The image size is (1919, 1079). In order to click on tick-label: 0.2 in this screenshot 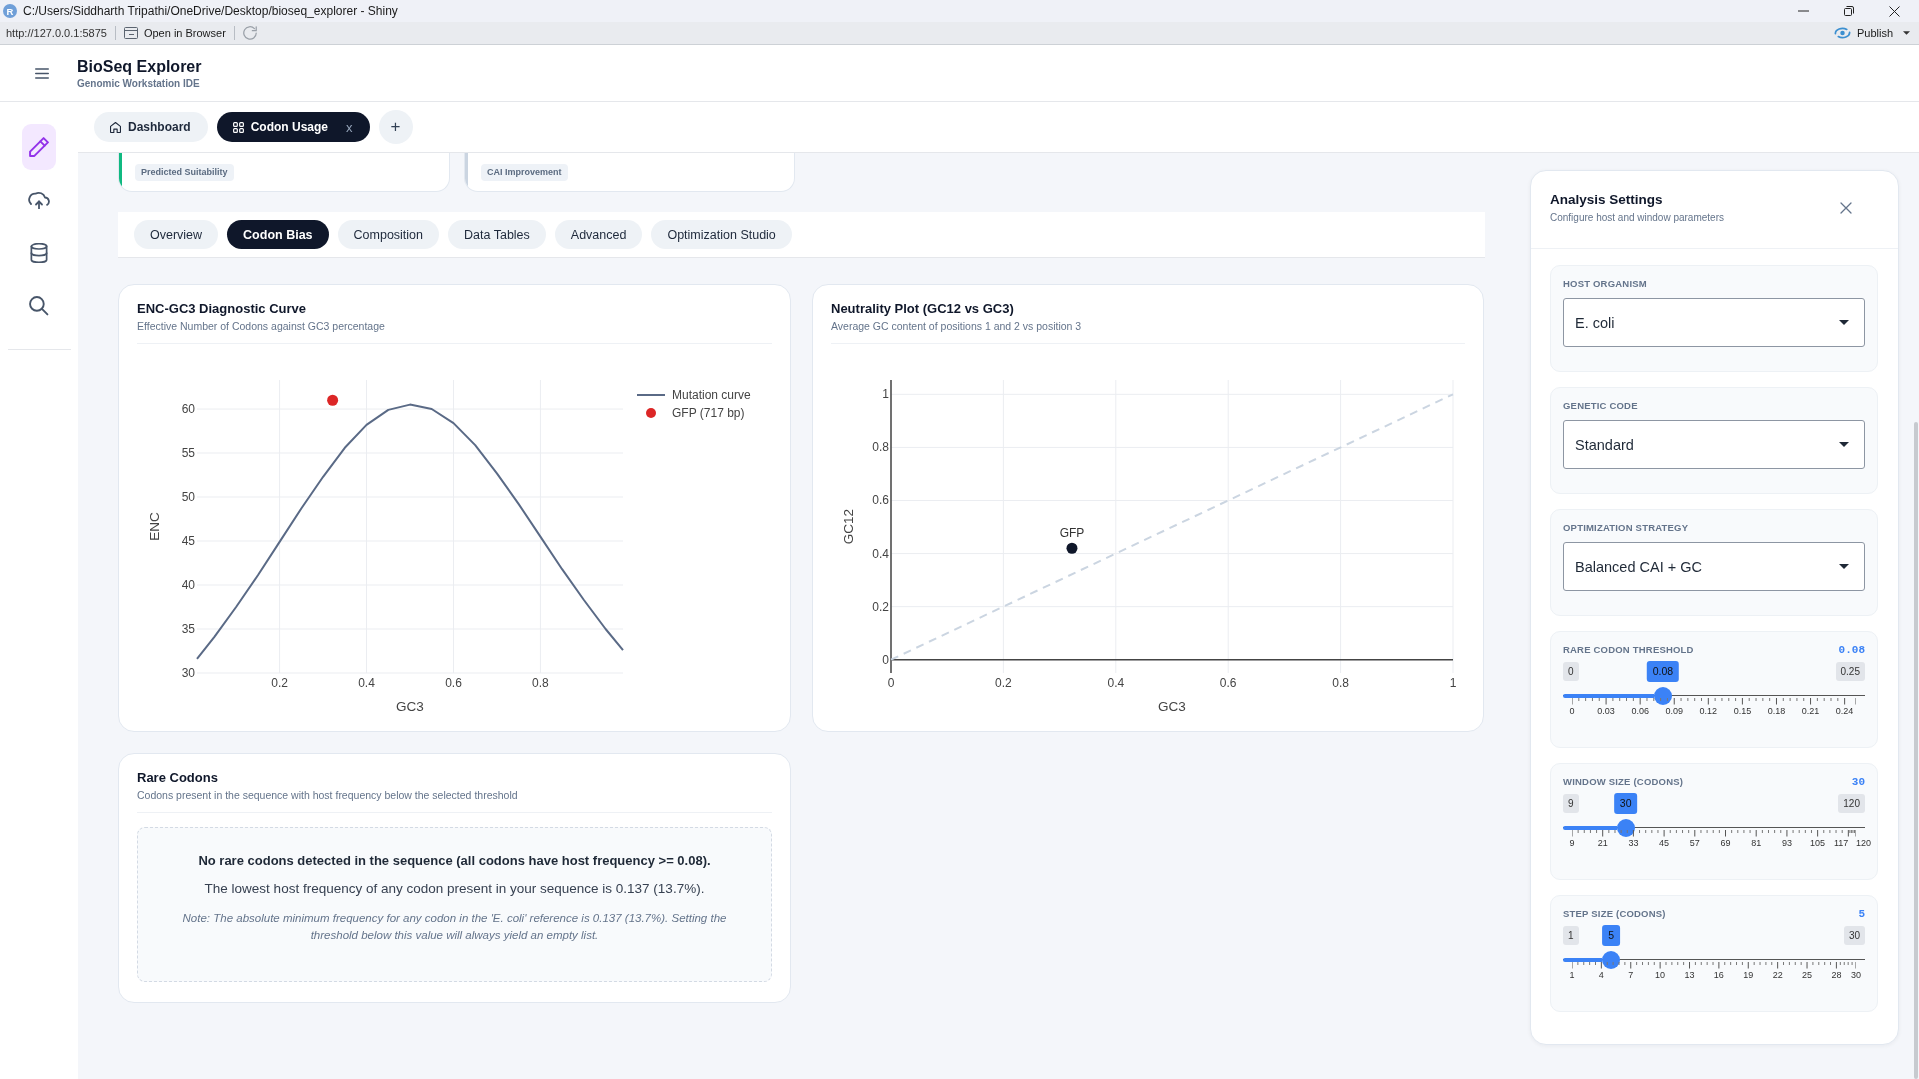, I will do `click(880, 606)`.